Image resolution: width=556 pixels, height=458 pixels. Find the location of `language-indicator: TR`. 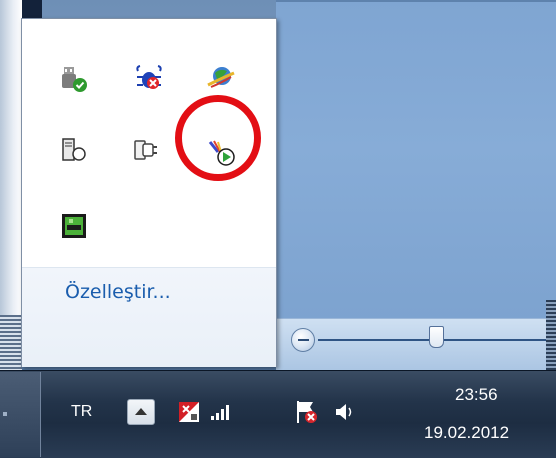

language-indicator: TR is located at coordinates (81, 412).